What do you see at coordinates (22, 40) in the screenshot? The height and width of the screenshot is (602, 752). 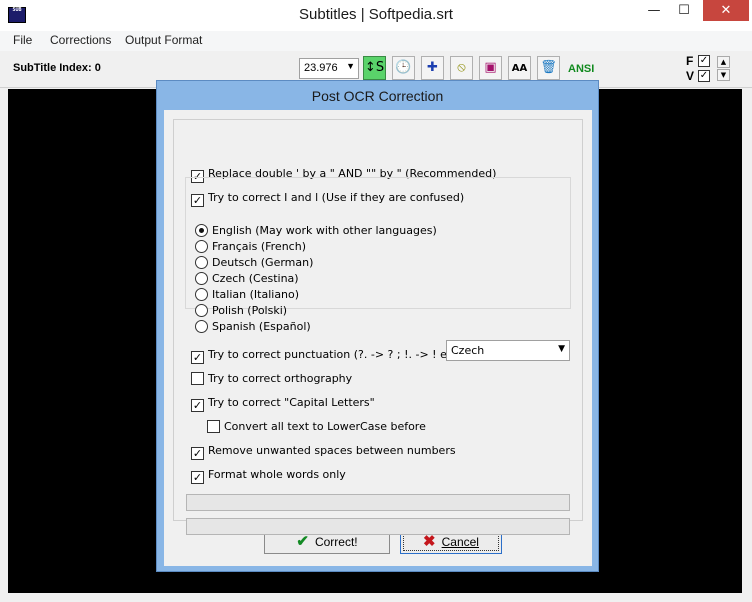 I see `menu-file: File` at bounding box center [22, 40].